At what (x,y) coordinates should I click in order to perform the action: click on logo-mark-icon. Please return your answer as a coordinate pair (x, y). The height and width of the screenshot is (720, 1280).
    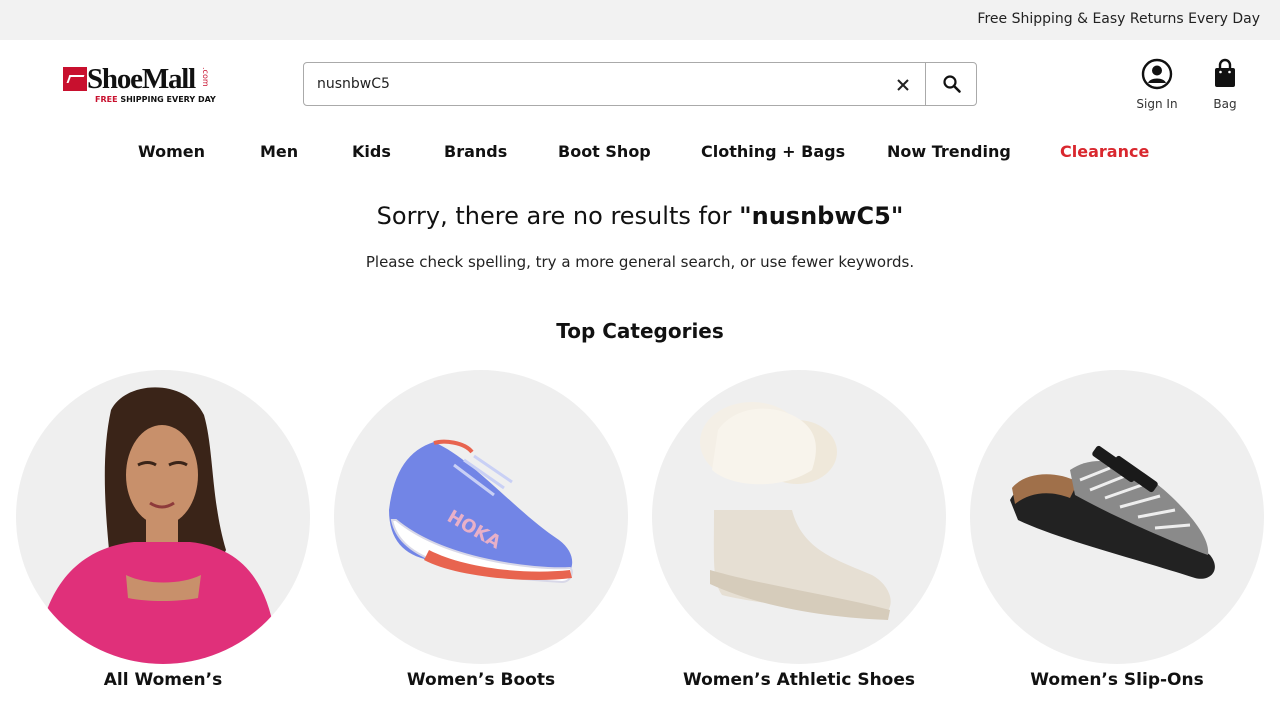
    Looking at the image, I should click on (75, 79).